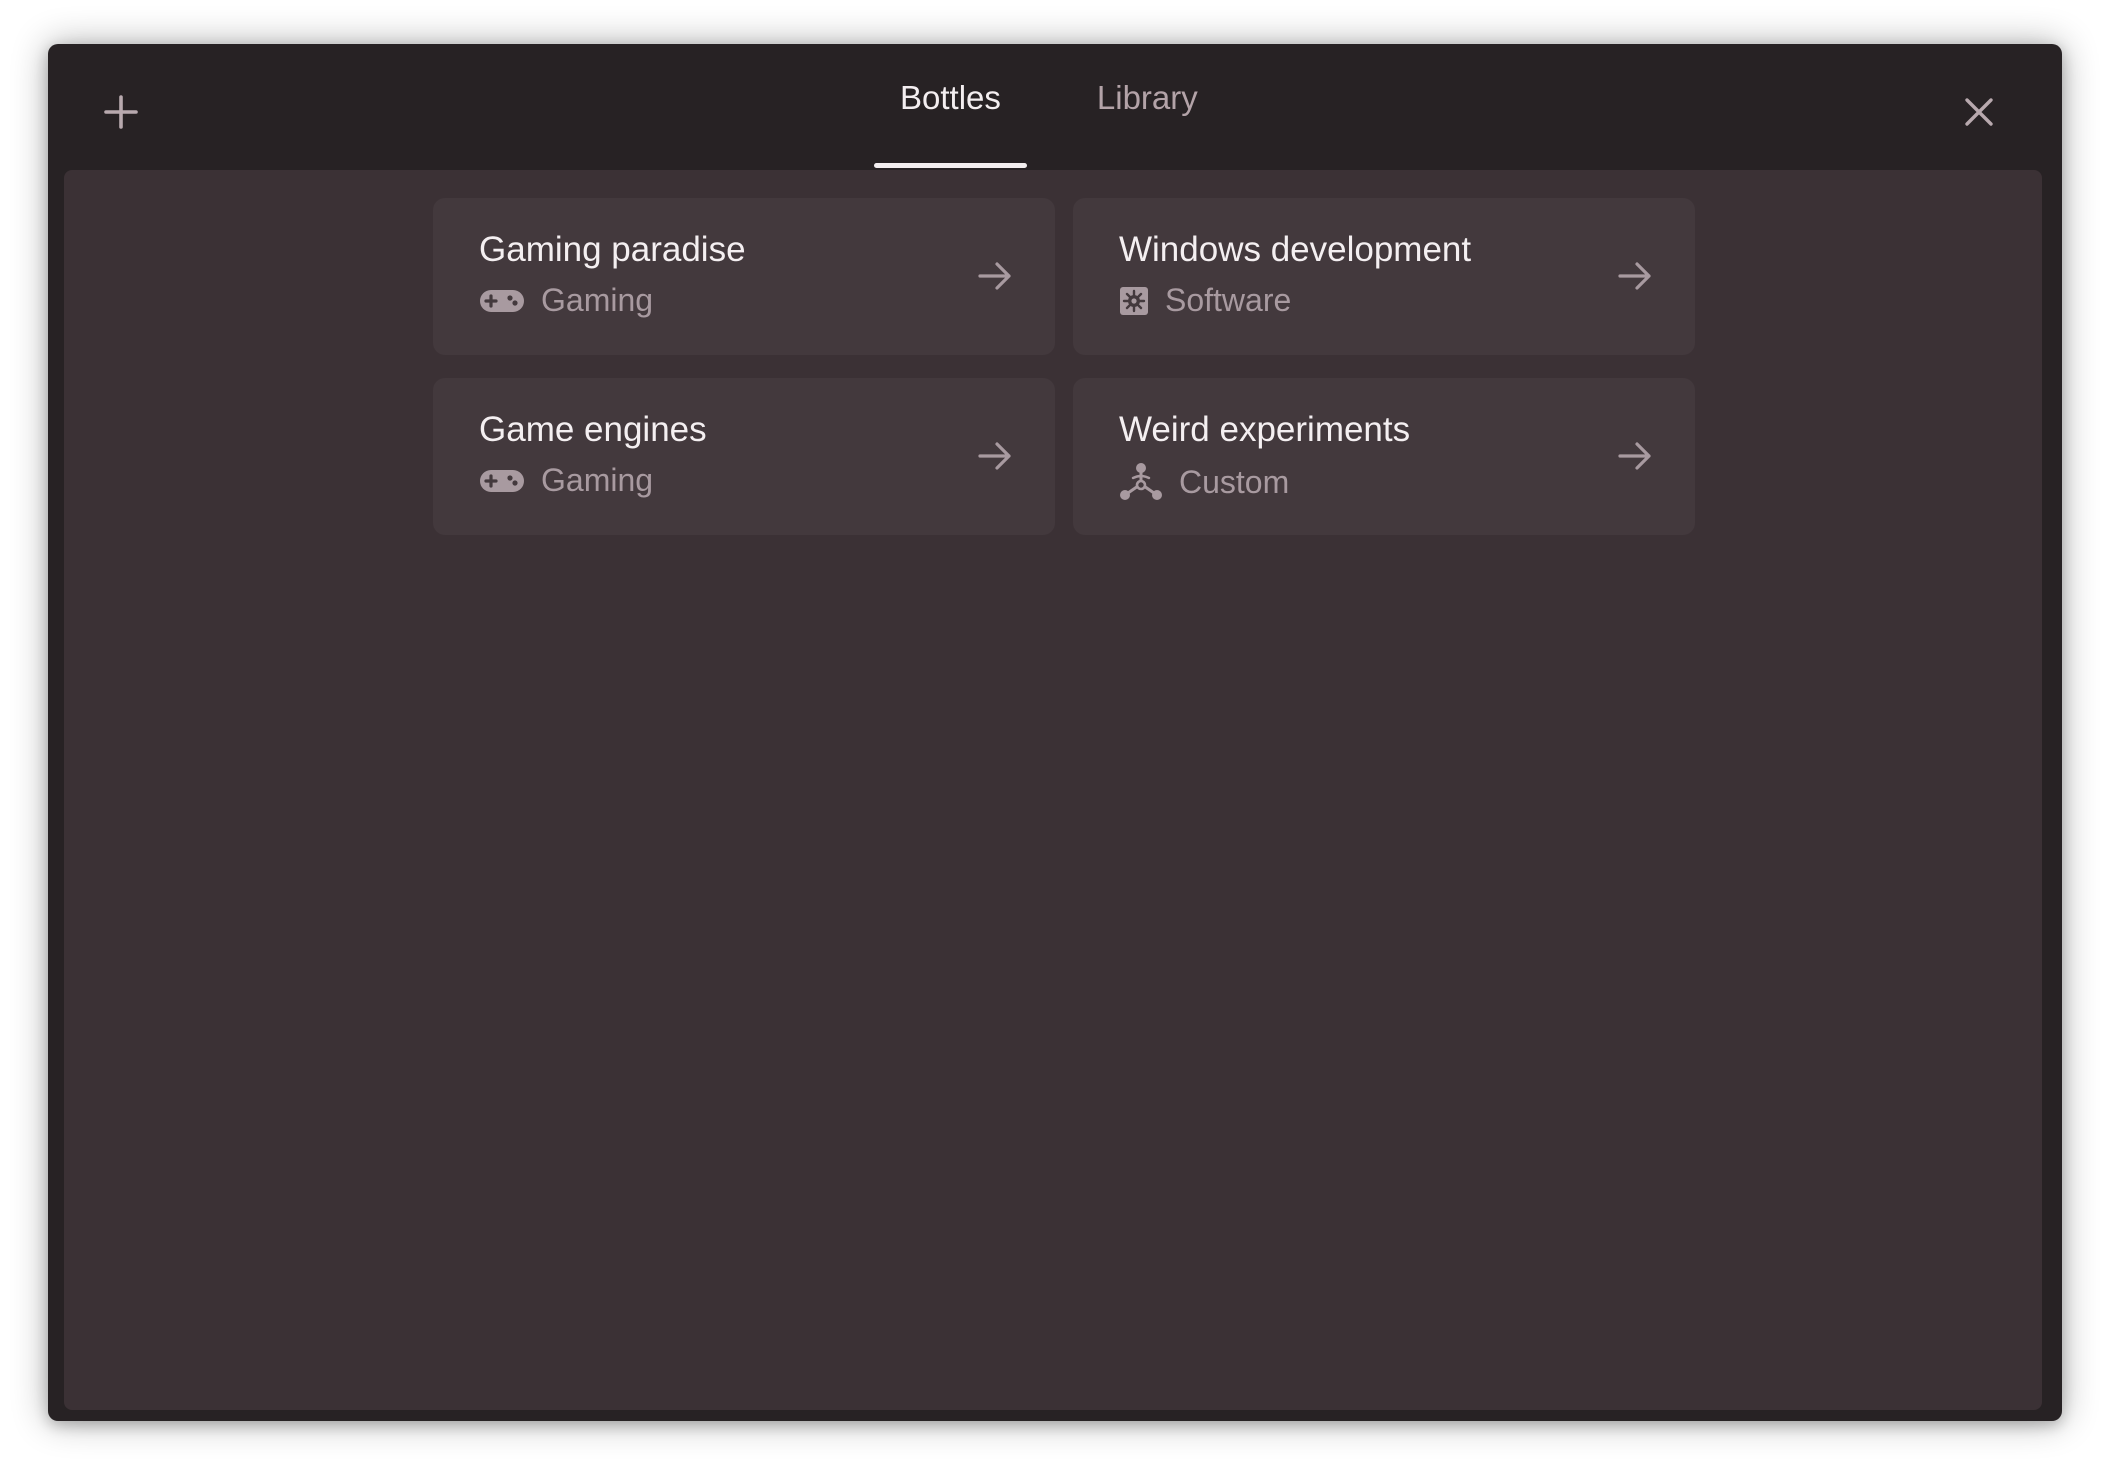 The width and height of the screenshot is (2110, 1474). Describe the element at coordinates (1147, 97) in the screenshot. I see `tab-library-label: Library` at that location.